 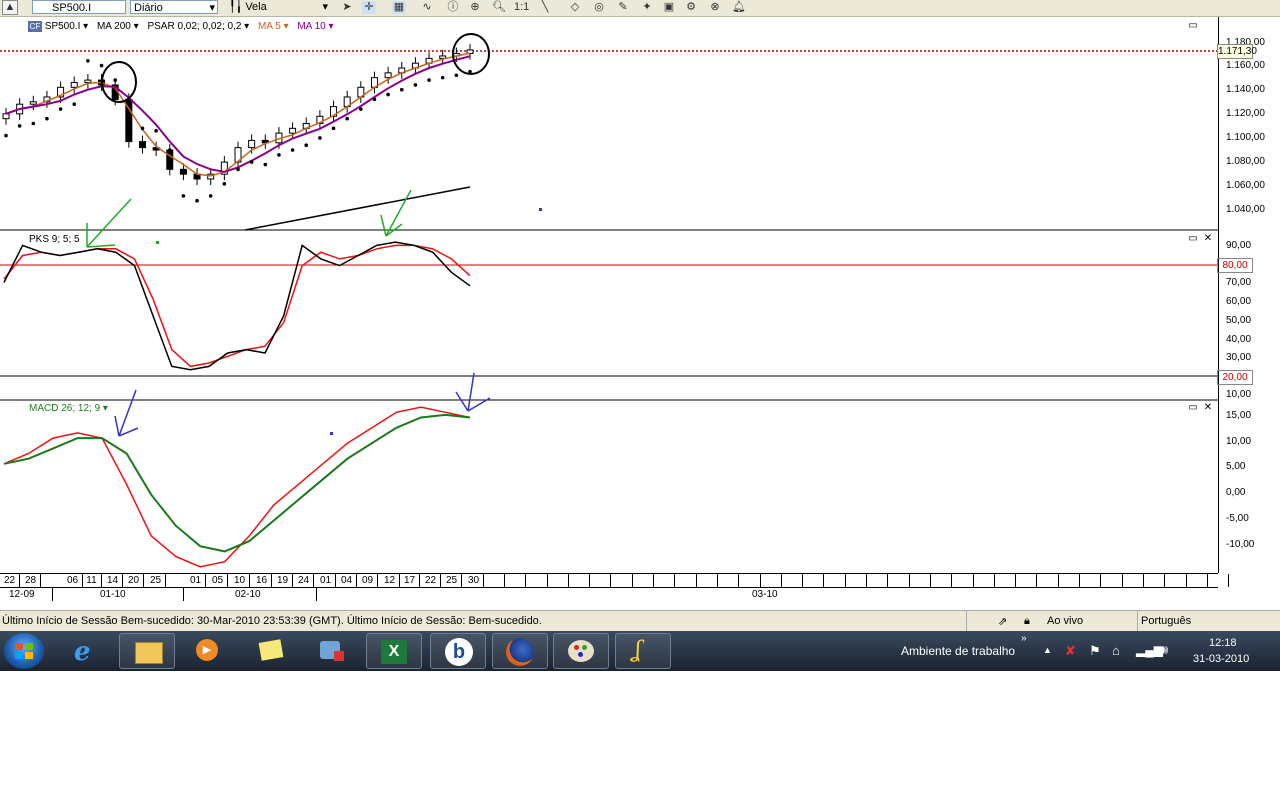 What do you see at coordinates (669, 7) in the screenshot?
I see `compare-icon: ▣` at bounding box center [669, 7].